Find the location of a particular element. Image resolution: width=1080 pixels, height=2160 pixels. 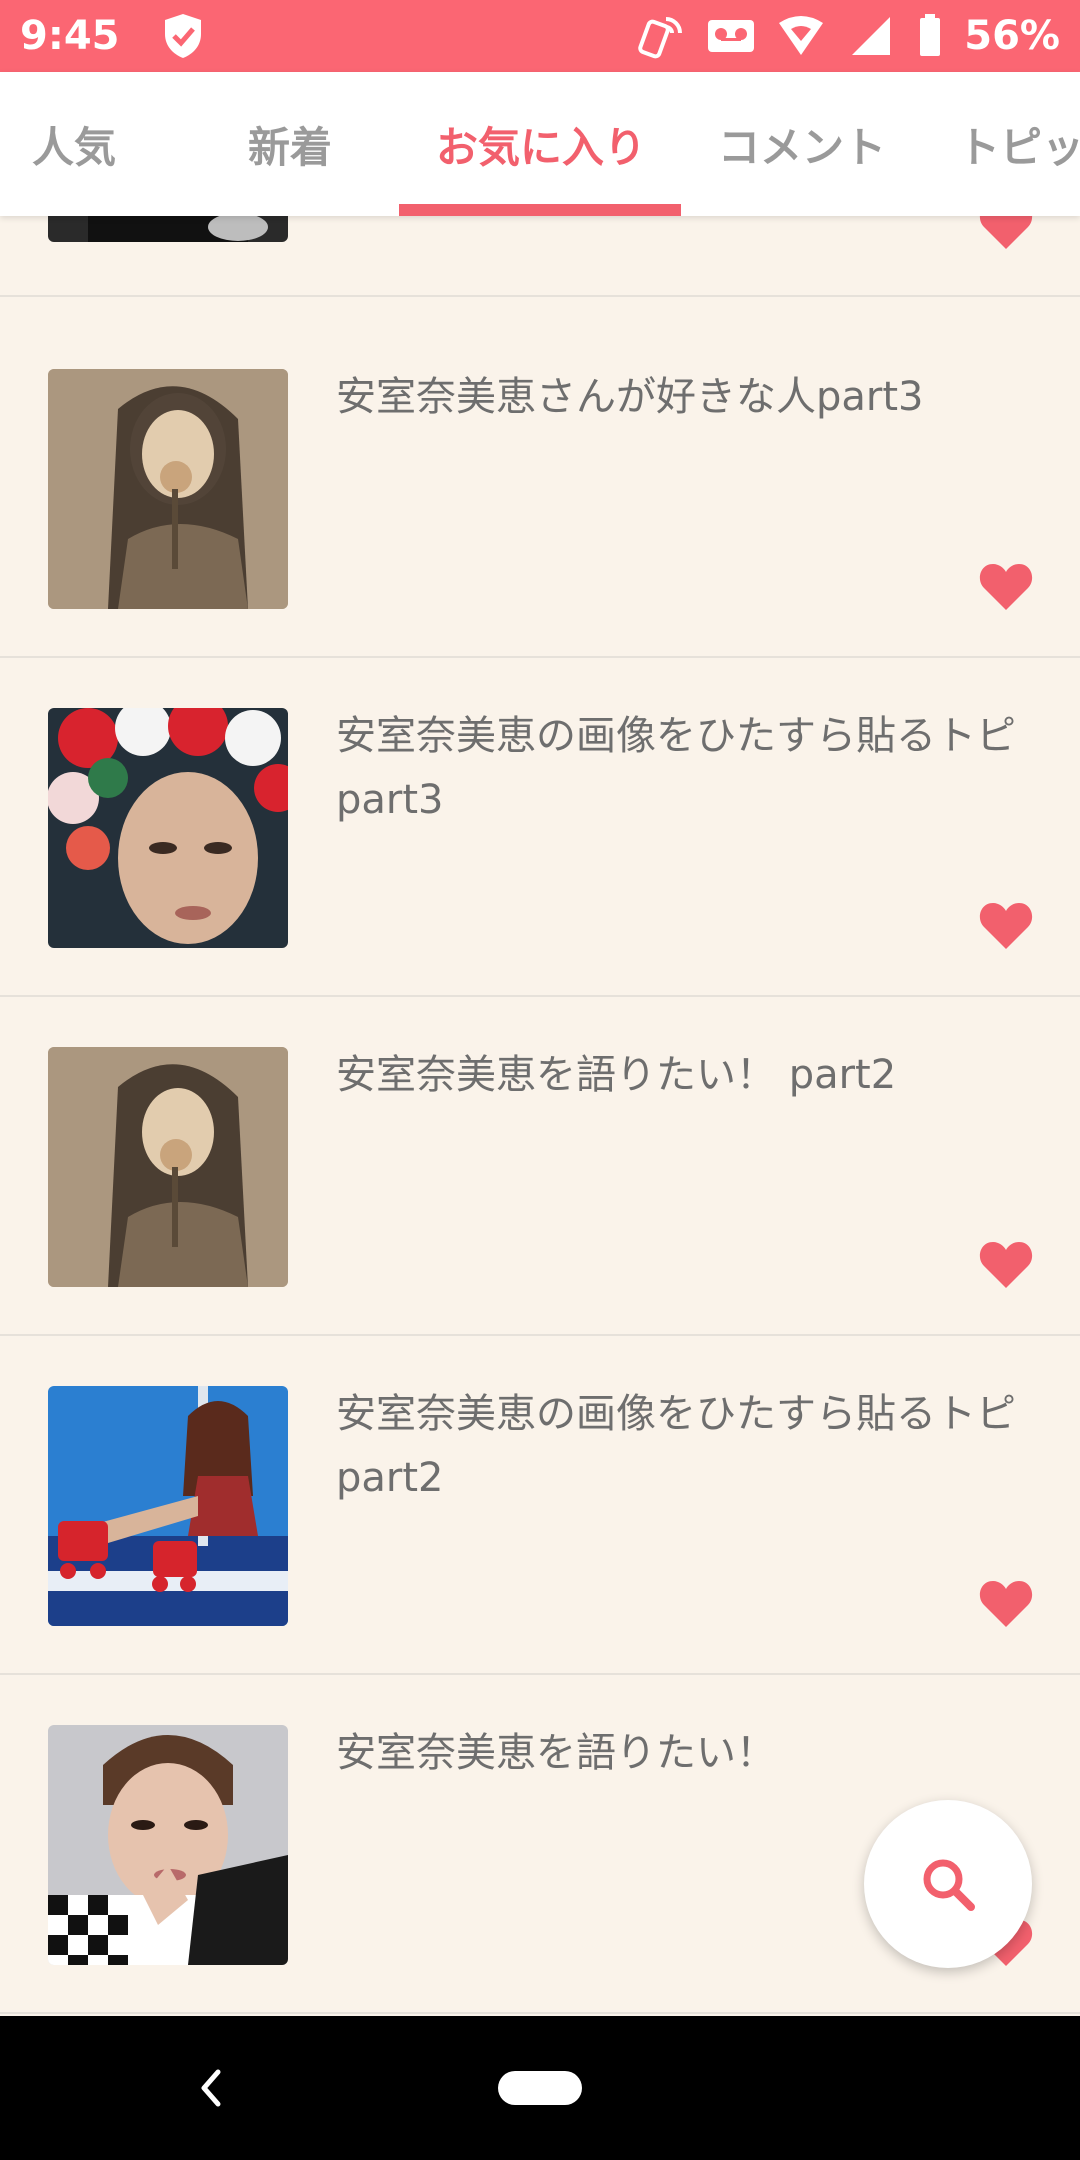

tab-favorites: お気に入り is located at coordinates (541, 144).